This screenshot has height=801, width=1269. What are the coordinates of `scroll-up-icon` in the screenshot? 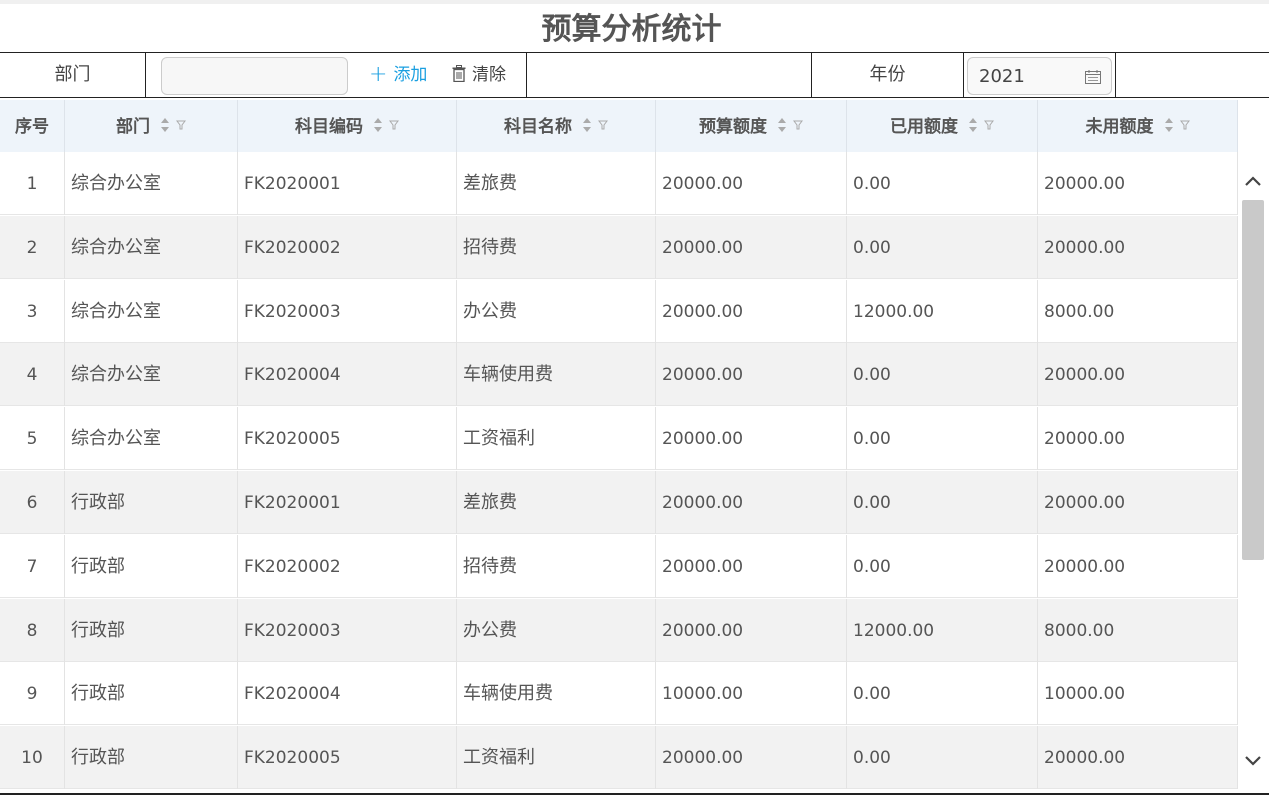 It's located at (1253, 181).